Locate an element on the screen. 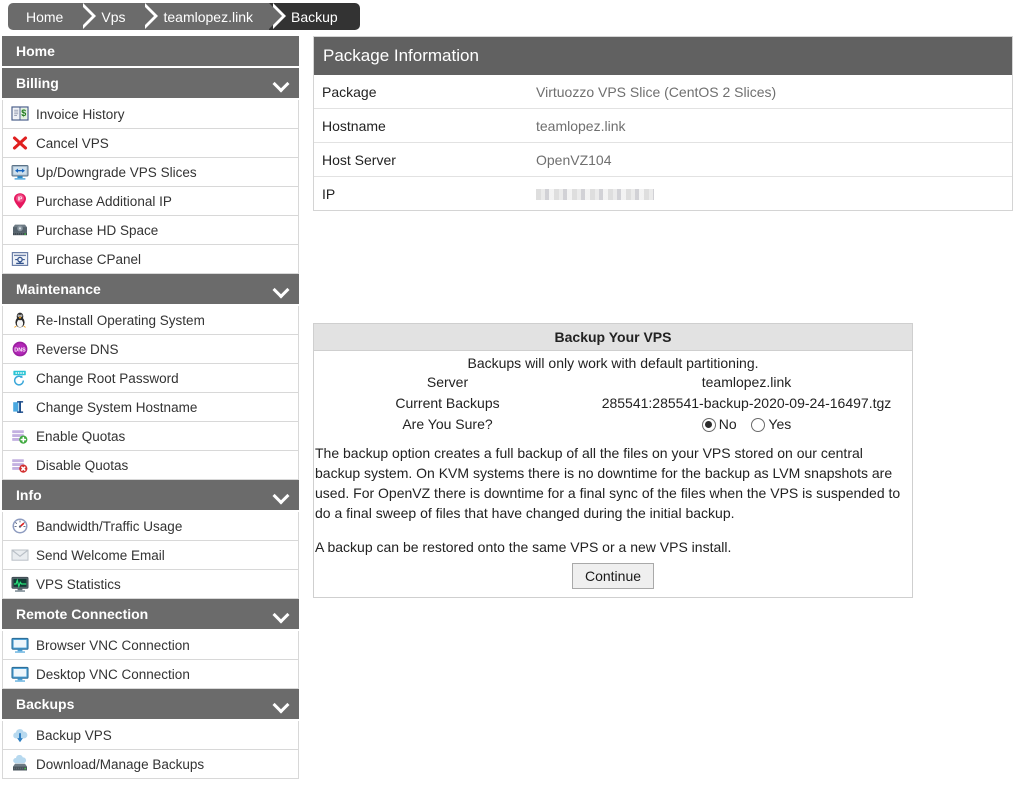 Image resolution: width=1030 pixels, height=806 pixels. package-row-host-server: Host Server OpenVZ104 is located at coordinates (663, 159).